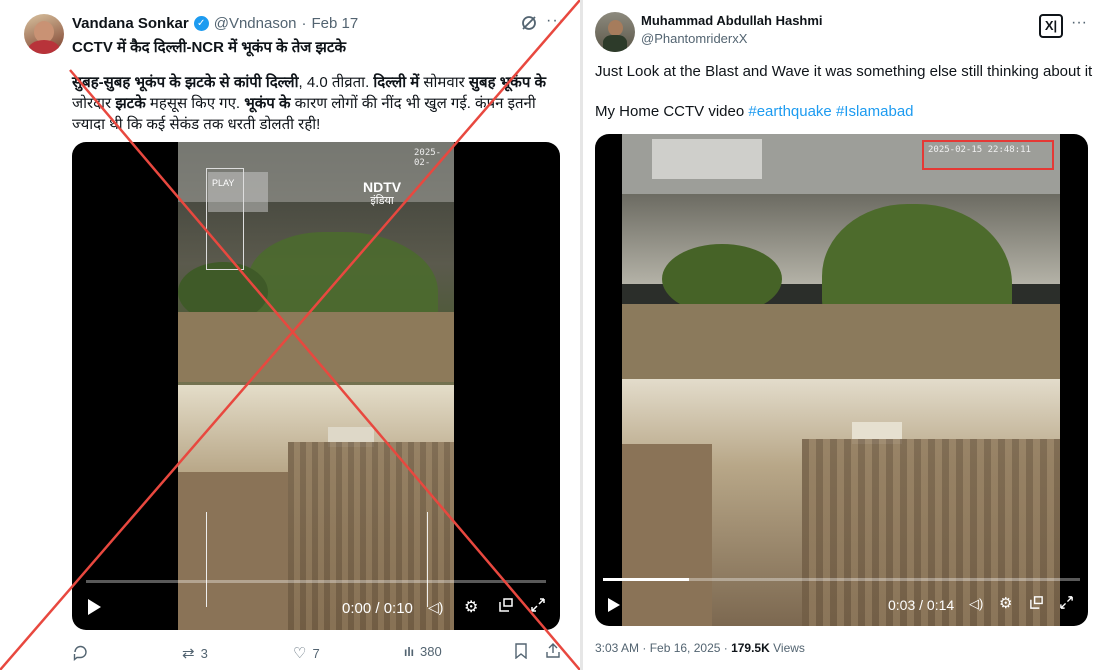 Image resolution: width=1100 pixels, height=670 pixels. I want to click on tweet-body-segment-3: सोमवार, so click(444, 82).